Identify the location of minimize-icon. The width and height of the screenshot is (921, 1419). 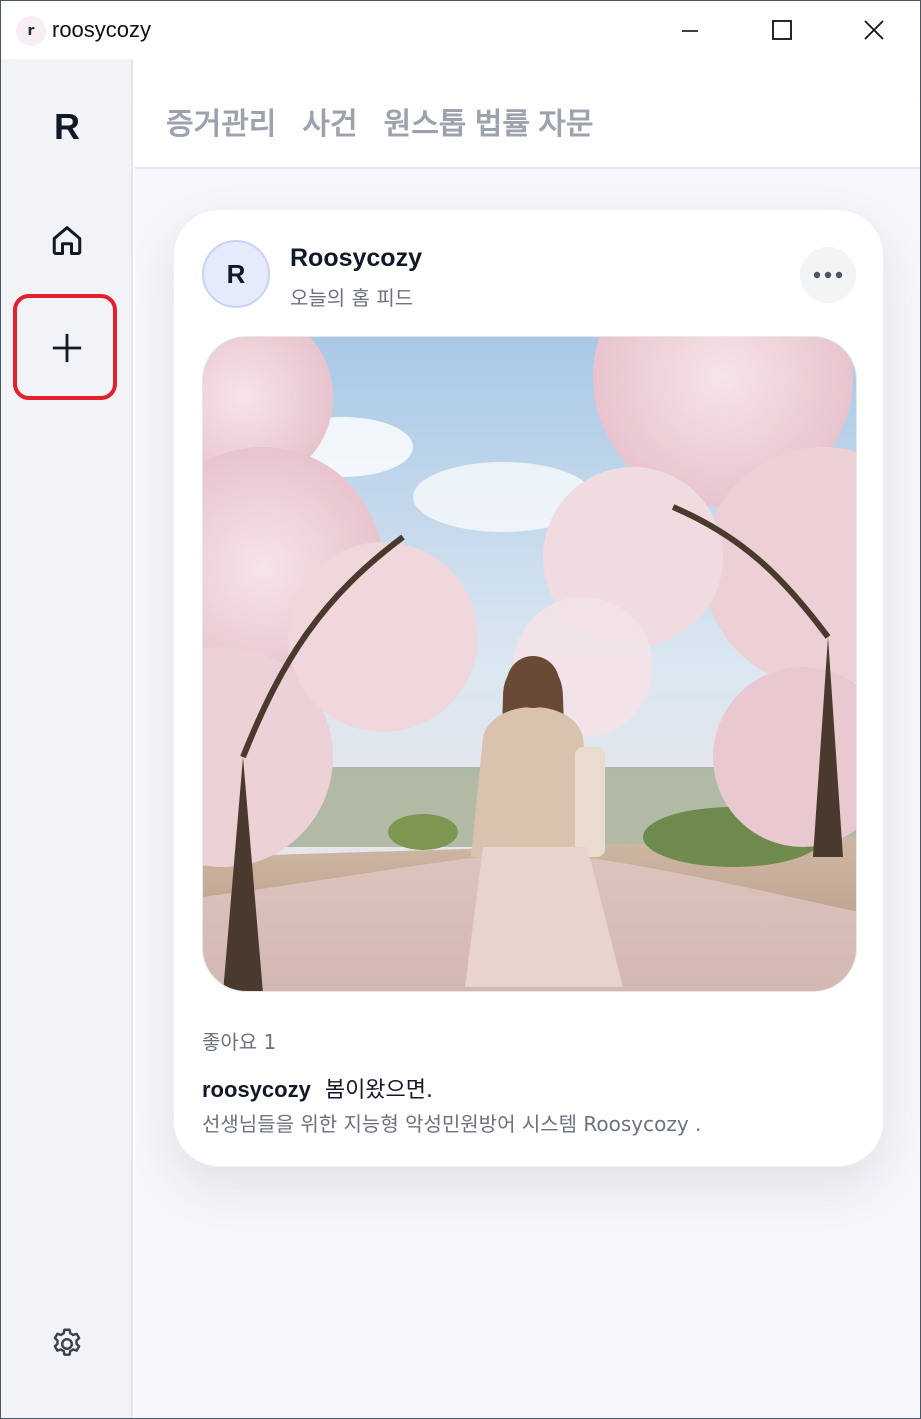
(690, 31).